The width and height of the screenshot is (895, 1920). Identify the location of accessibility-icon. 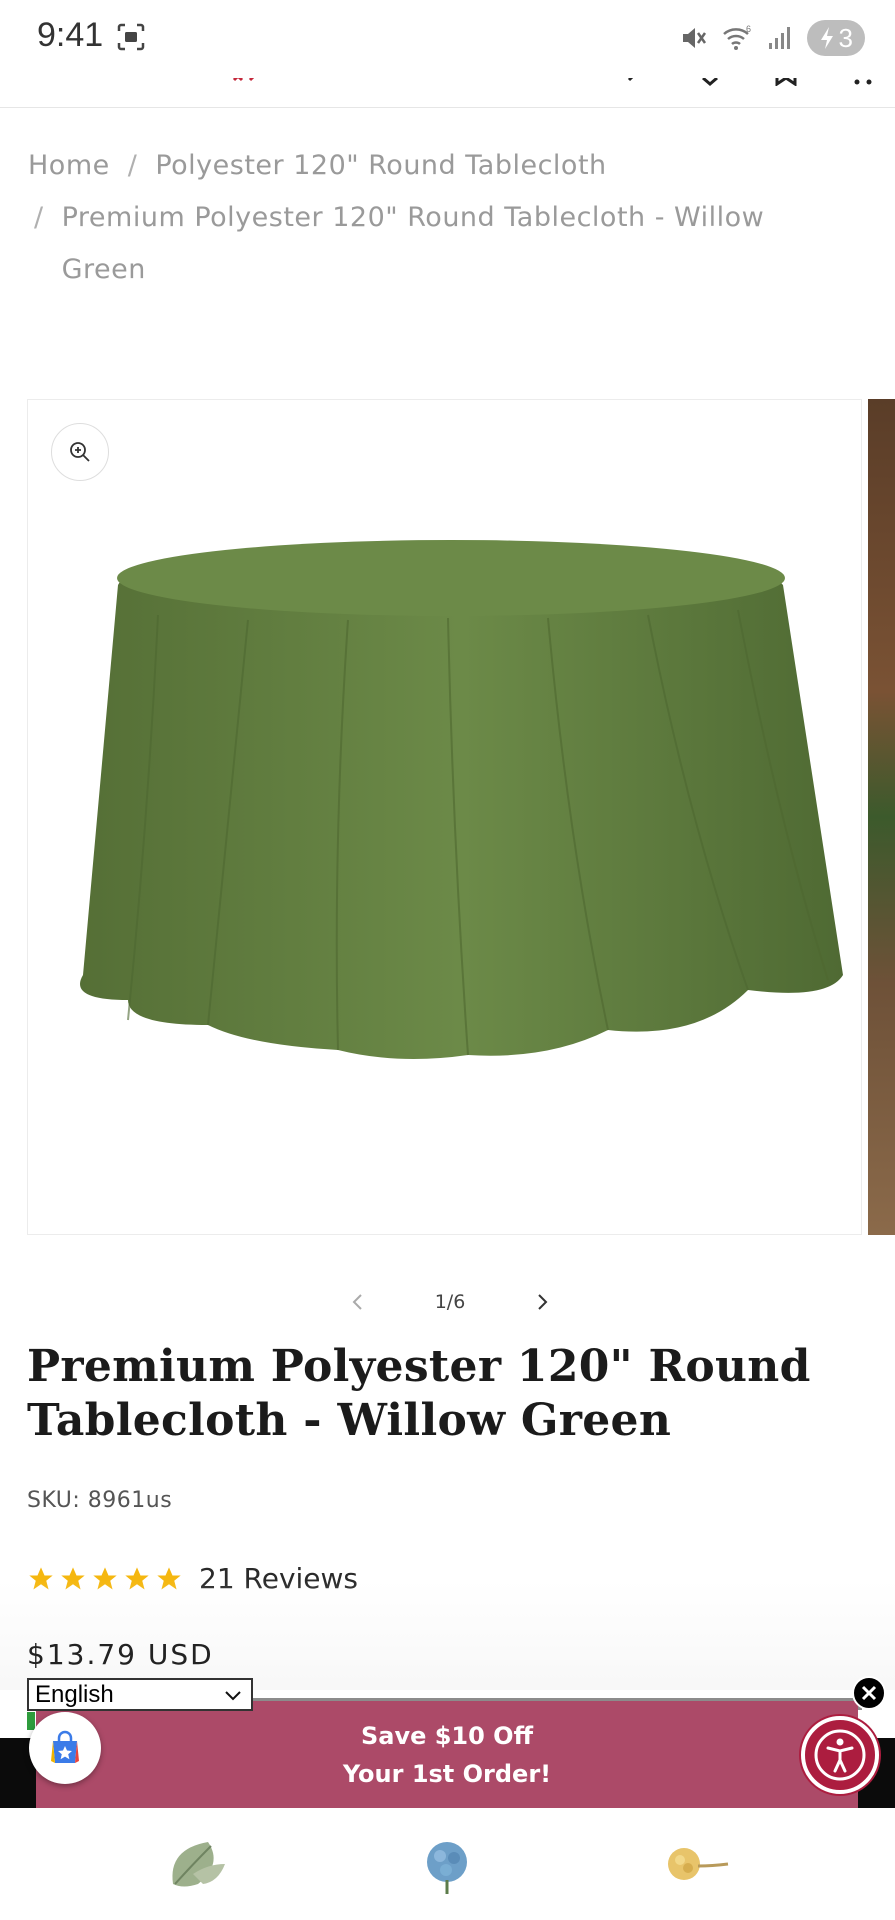
(840, 1755).